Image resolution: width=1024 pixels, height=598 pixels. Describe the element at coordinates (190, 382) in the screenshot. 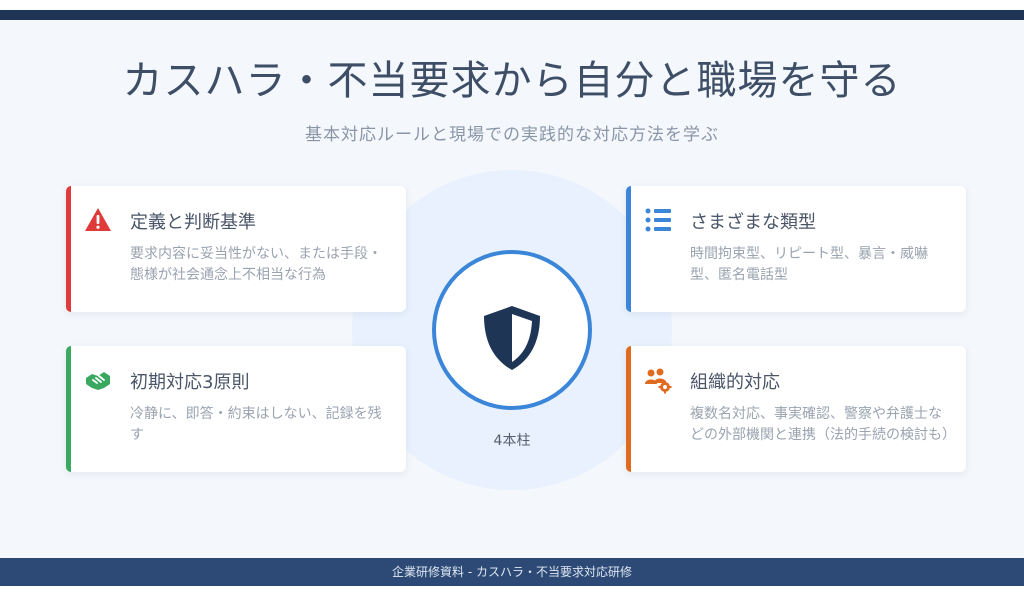

I see `card-title: 初期対応3原則` at that location.